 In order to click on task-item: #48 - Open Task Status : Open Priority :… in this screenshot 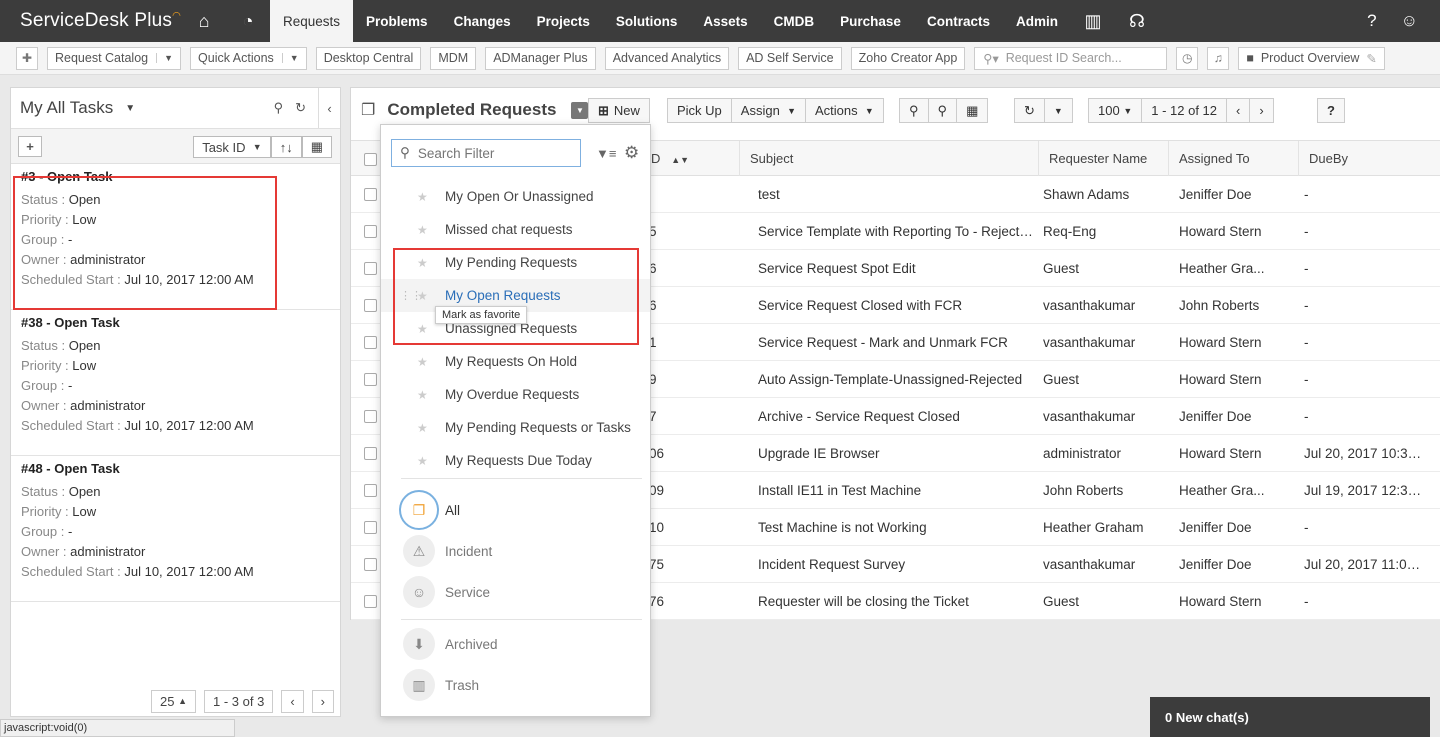, I will do `click(175, 529)`.